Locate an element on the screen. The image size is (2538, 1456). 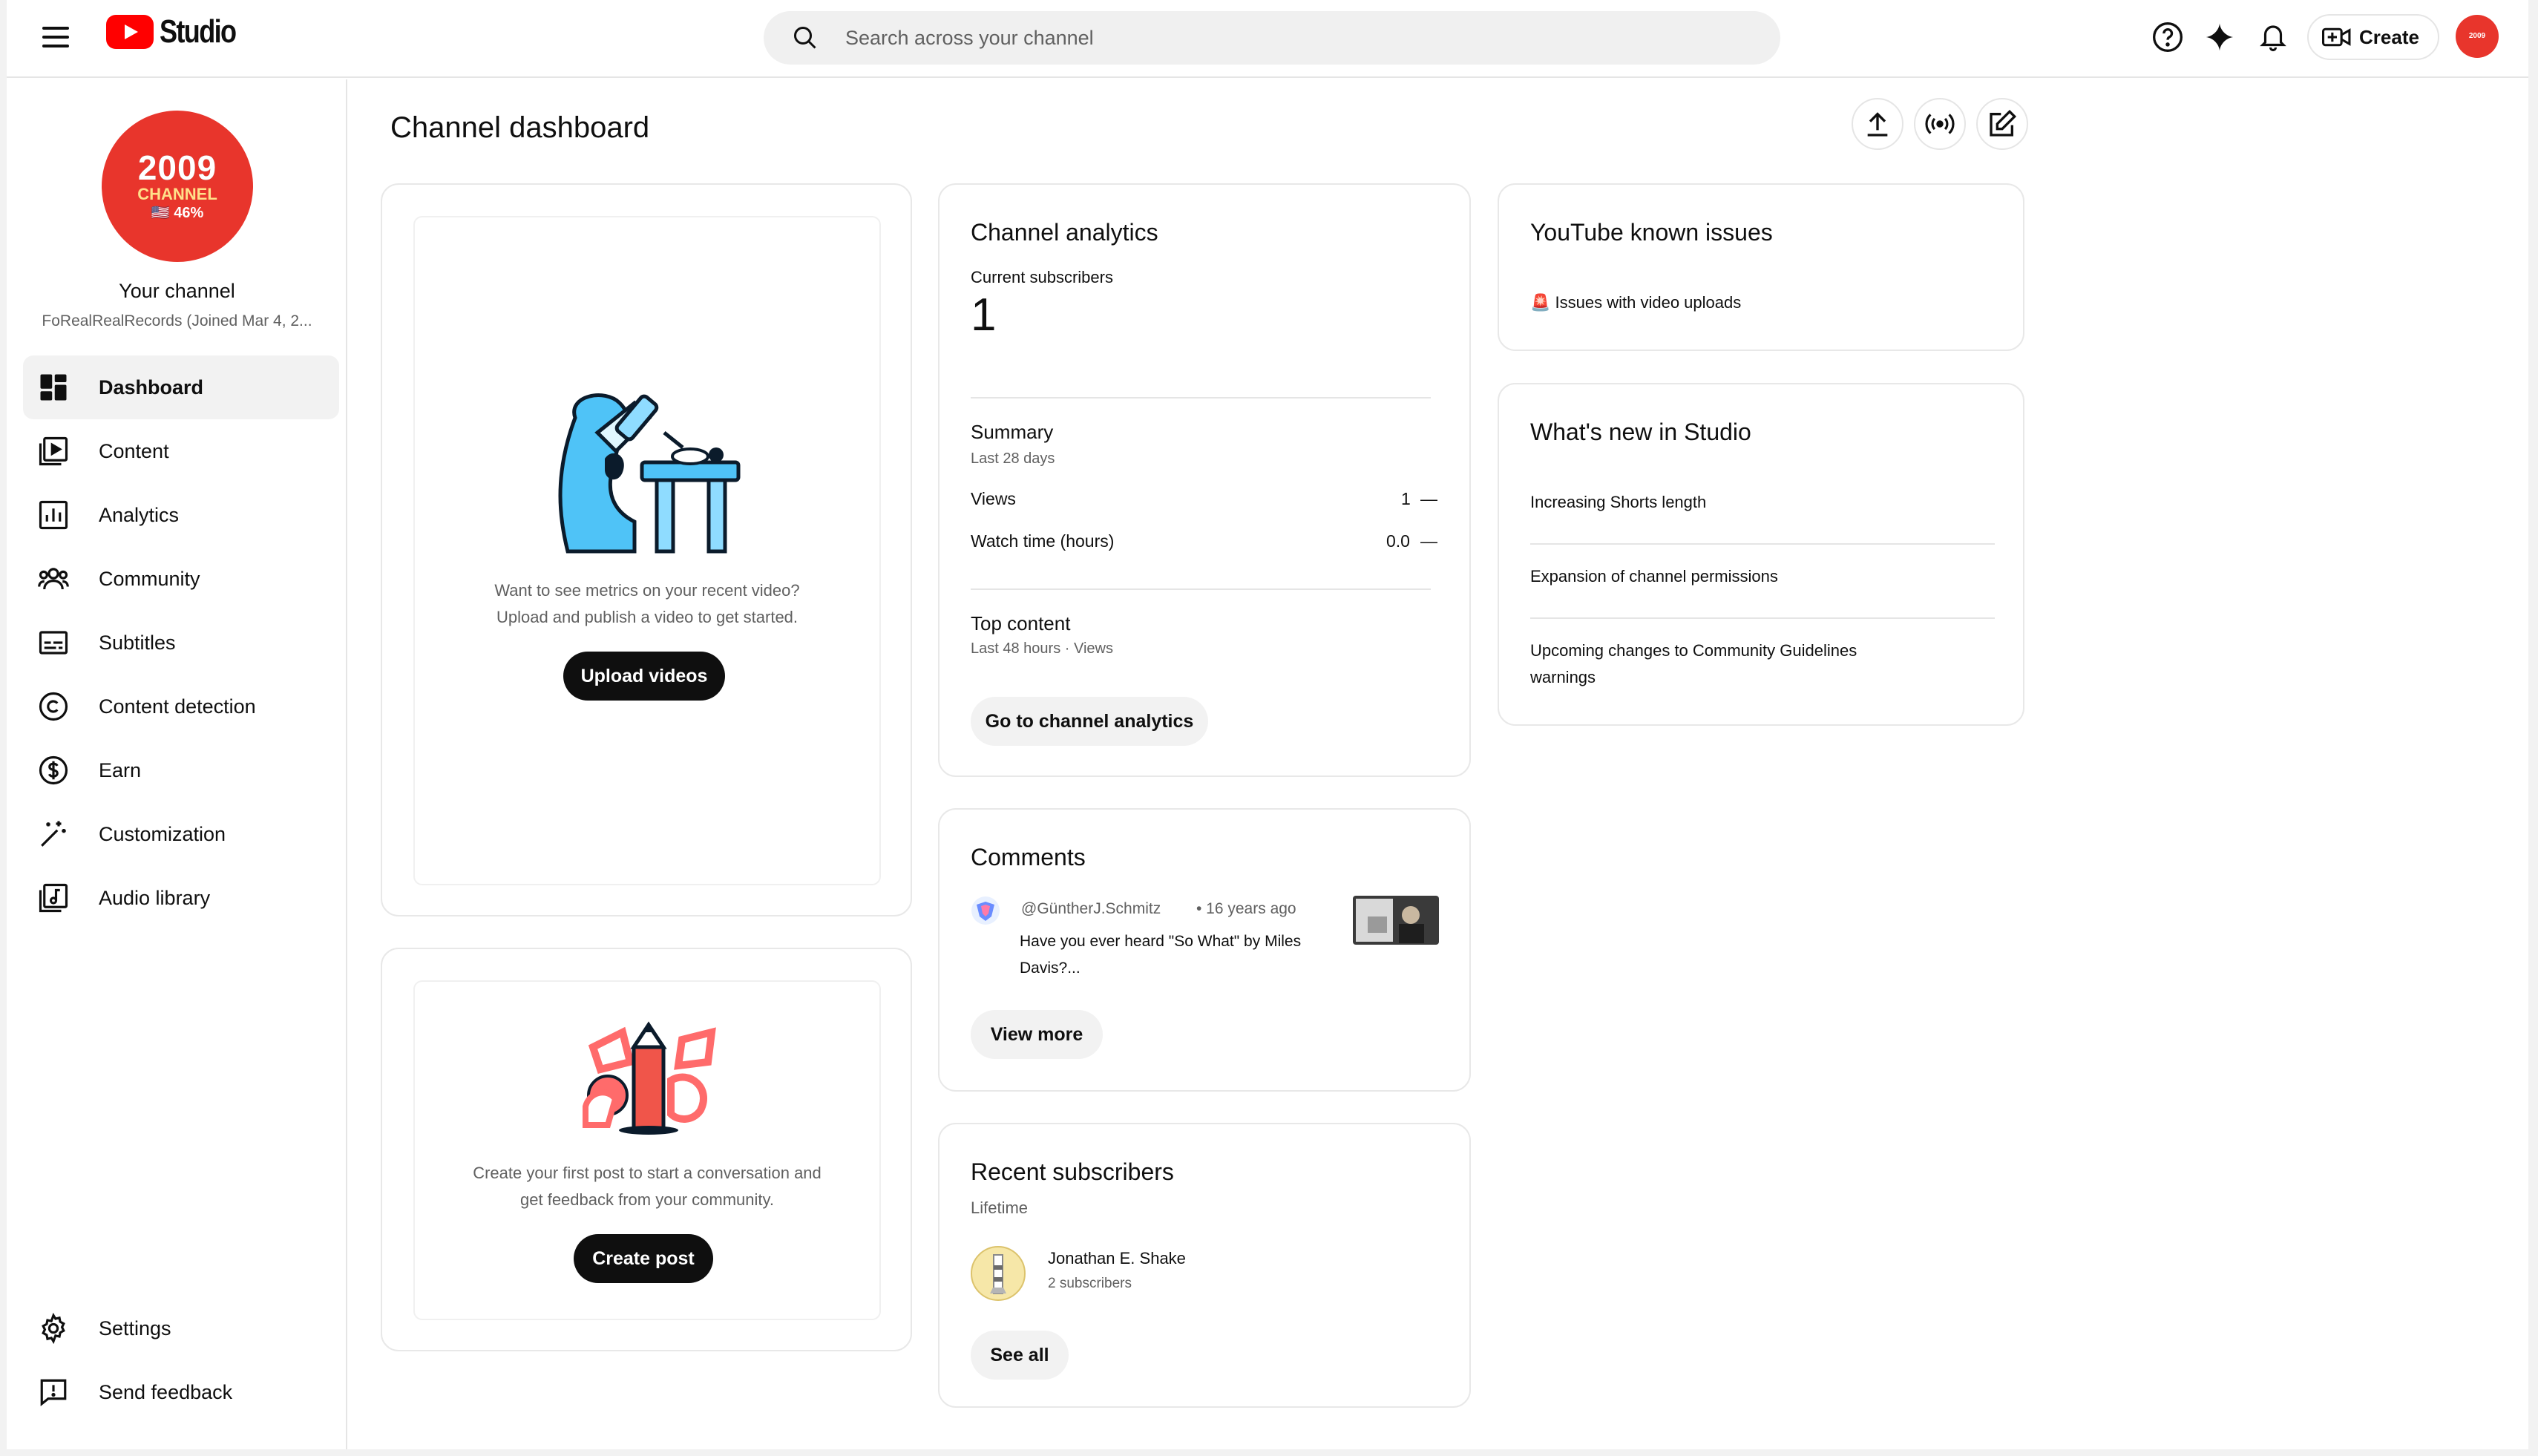
sidebar-item-customization: Customization is located at coordinates (181, 834).